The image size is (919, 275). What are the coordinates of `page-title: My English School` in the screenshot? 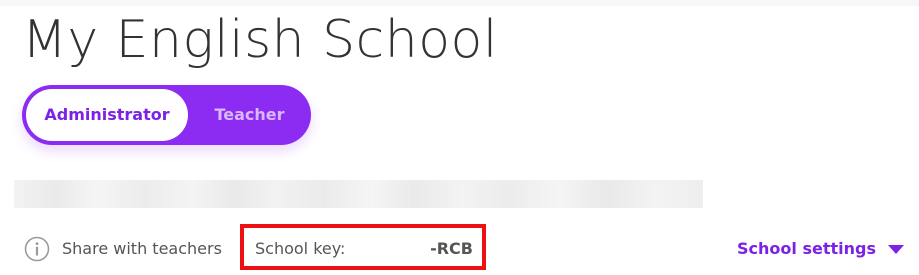 It's located at (260, 40).